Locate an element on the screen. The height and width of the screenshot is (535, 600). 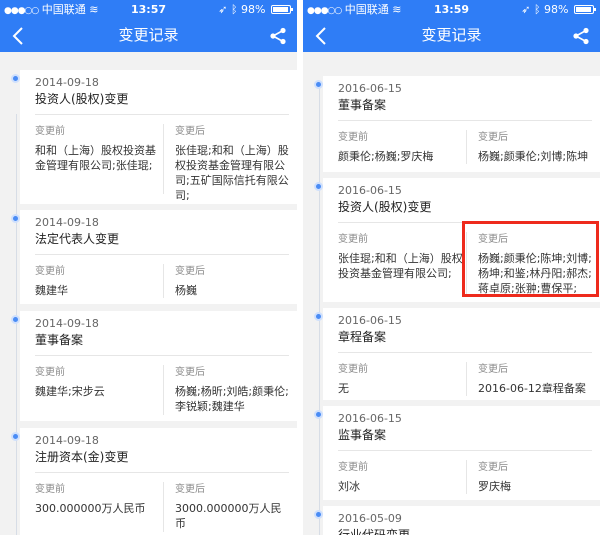
change-record-card: 2016-05-09 行业代码变更 is located at coordinates (457, 520).